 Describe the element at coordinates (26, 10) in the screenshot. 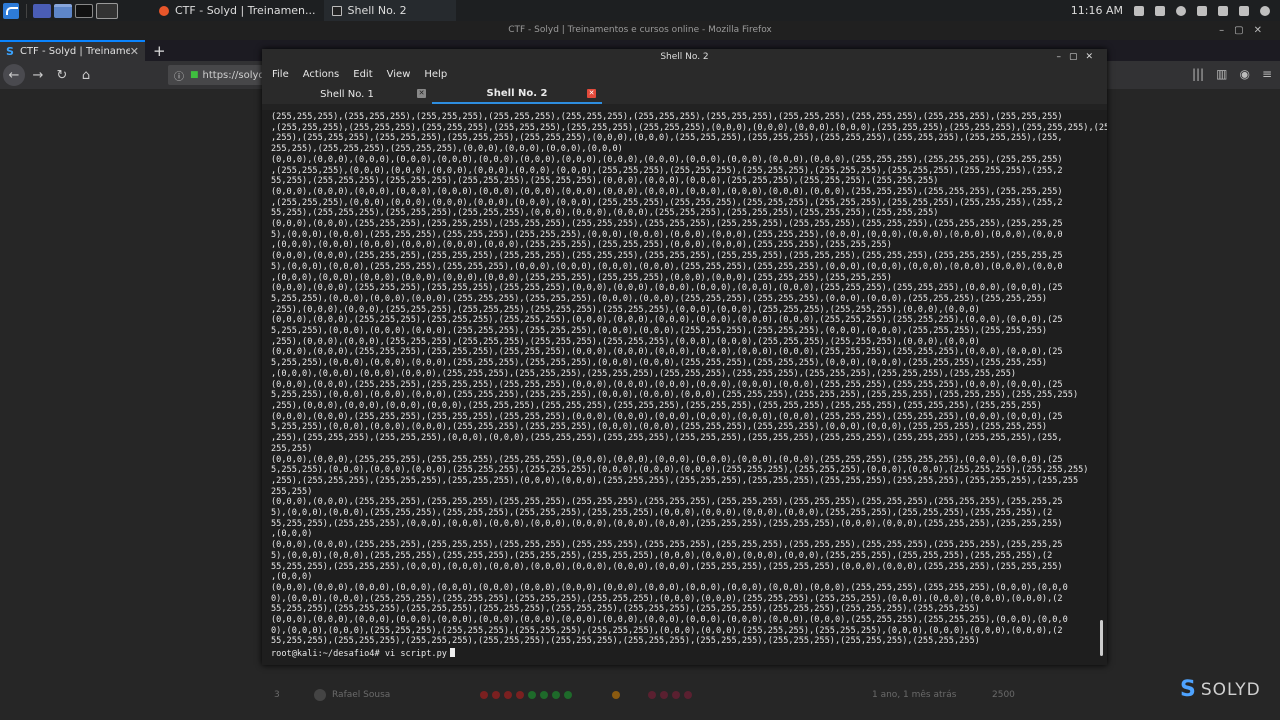

I see `panel-separator` at that location.